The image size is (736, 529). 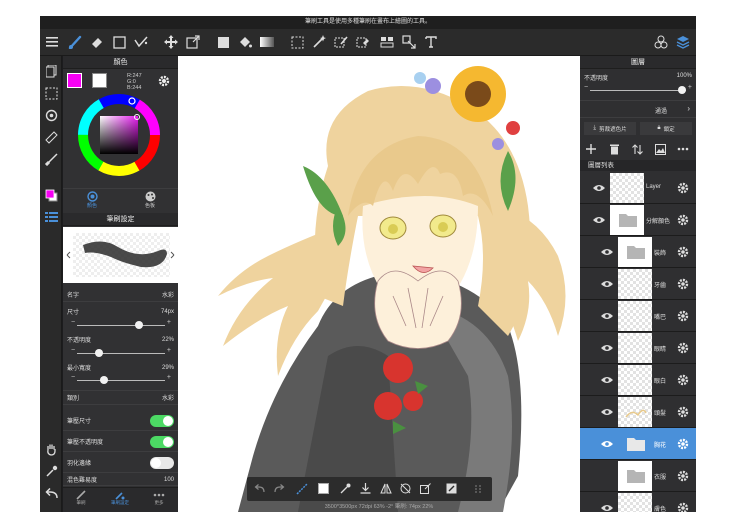 What do you see at coordinates (193, 42) in the screenshot?
I see `transform-icon` at bounding box center [193, 42].